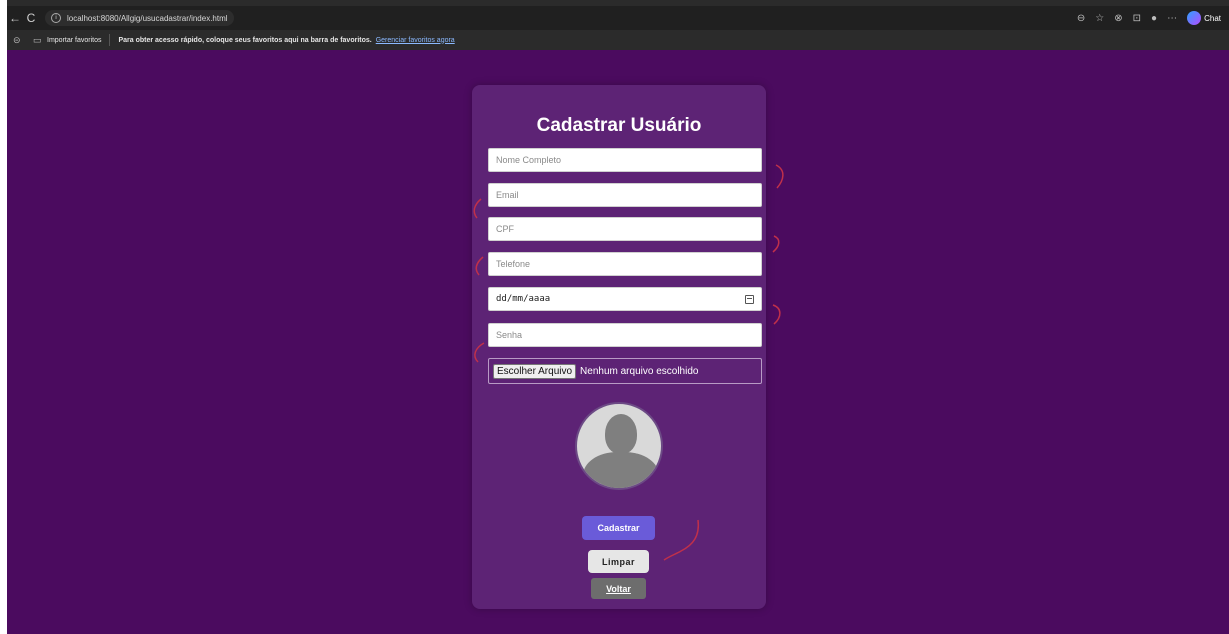 The width and height of the screenshot is (1229, 634). I want to click on birthdate-value: dd/mm/aaaa, so click(523, 299).